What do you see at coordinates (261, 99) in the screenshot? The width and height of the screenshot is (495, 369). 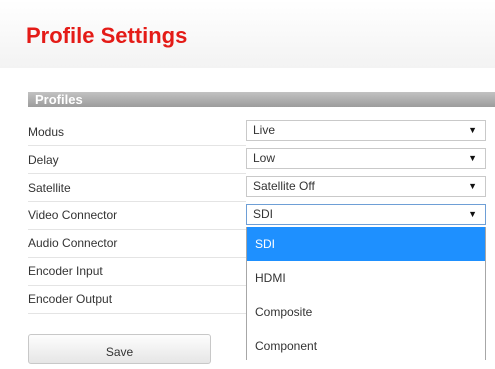 I see `section-header-profiles: Profiles` at bounding box center [261, 99].